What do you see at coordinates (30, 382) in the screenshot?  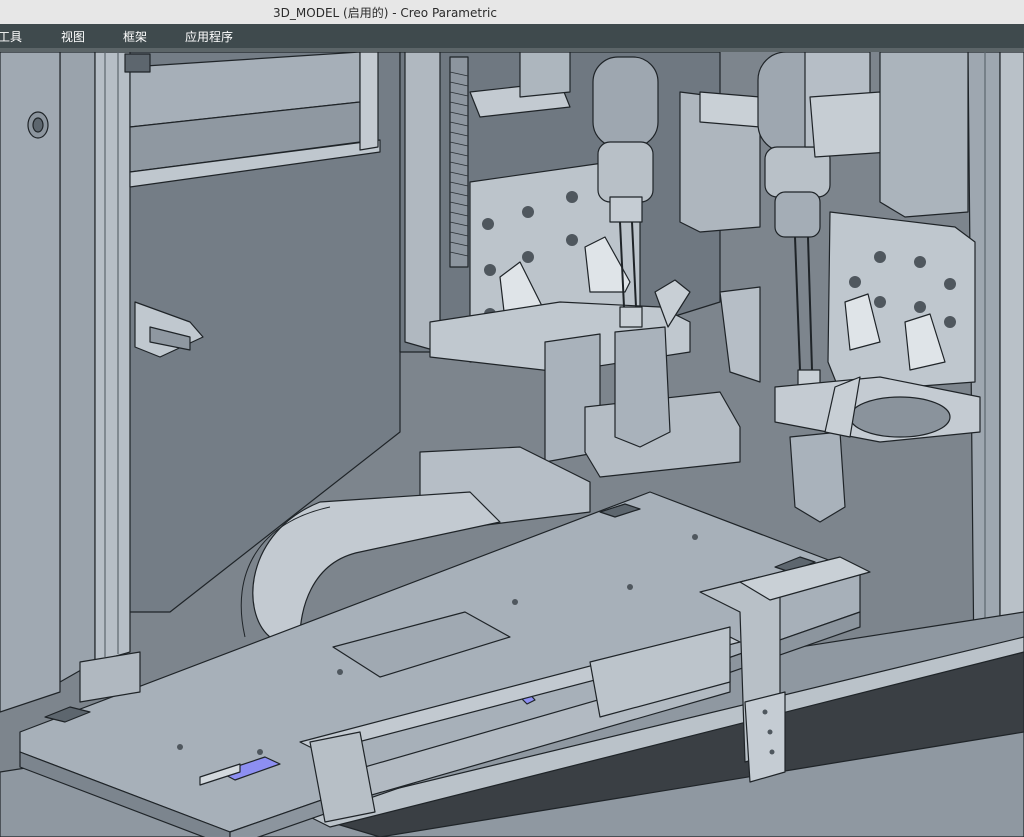 I see `left-outer-panel` at bounding box center [30, 382].